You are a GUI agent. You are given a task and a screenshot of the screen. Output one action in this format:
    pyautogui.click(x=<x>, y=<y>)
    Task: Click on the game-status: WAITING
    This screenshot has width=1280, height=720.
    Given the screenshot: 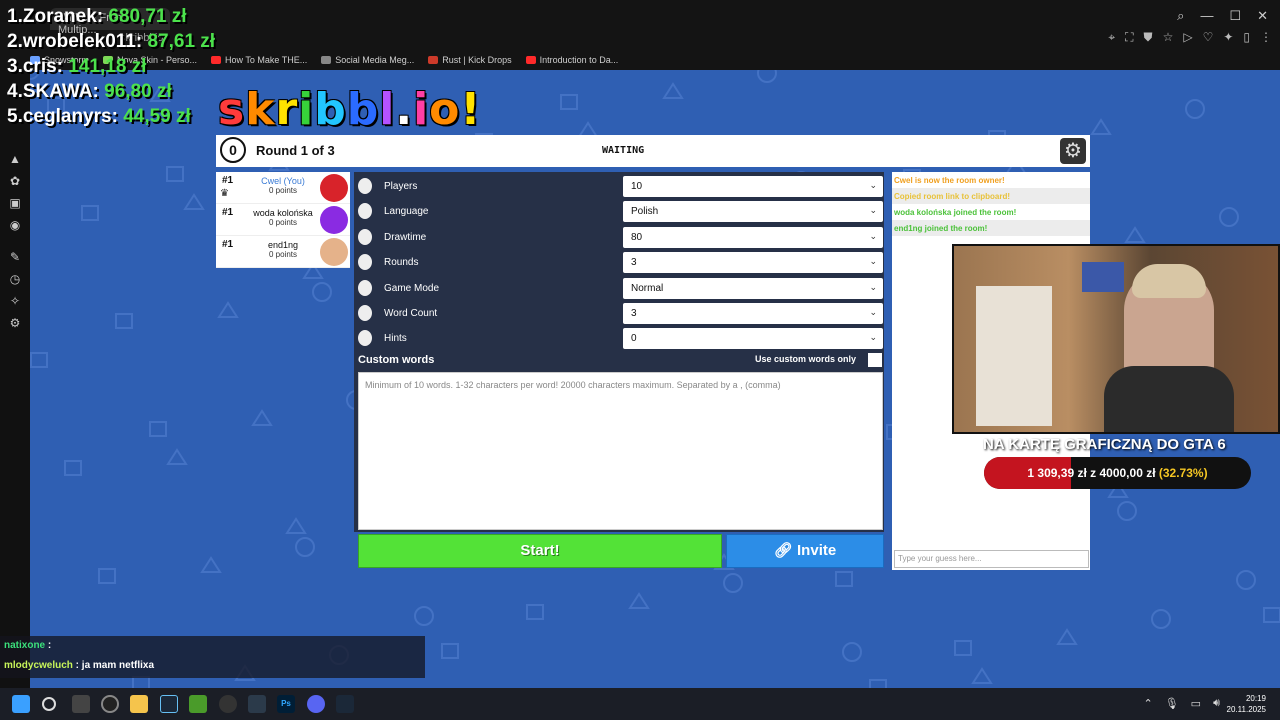 What is the action you would take?
    pyautogui.click(x=623, y=150)
    